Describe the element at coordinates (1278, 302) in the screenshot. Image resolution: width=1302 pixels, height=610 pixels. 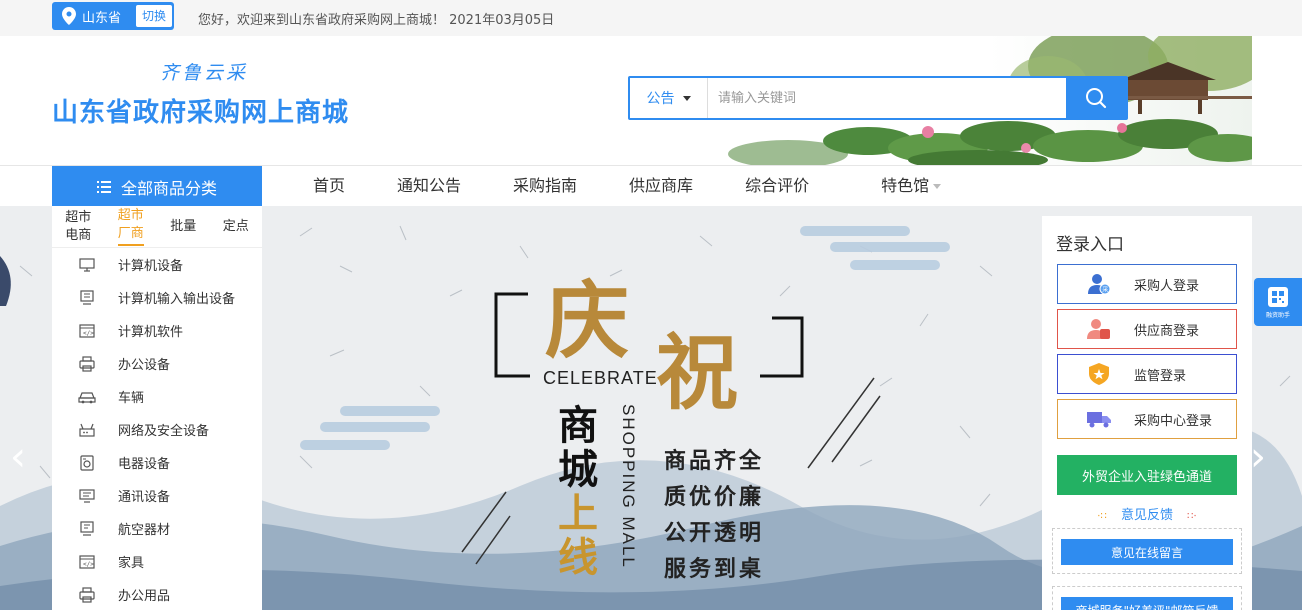
I see `finance-assistant-button: 融资助手` at that location.